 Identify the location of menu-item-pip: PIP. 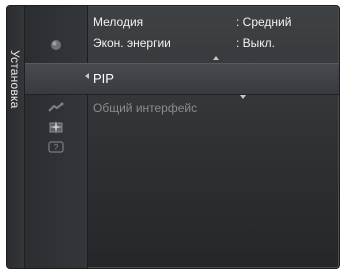
(216, 78).